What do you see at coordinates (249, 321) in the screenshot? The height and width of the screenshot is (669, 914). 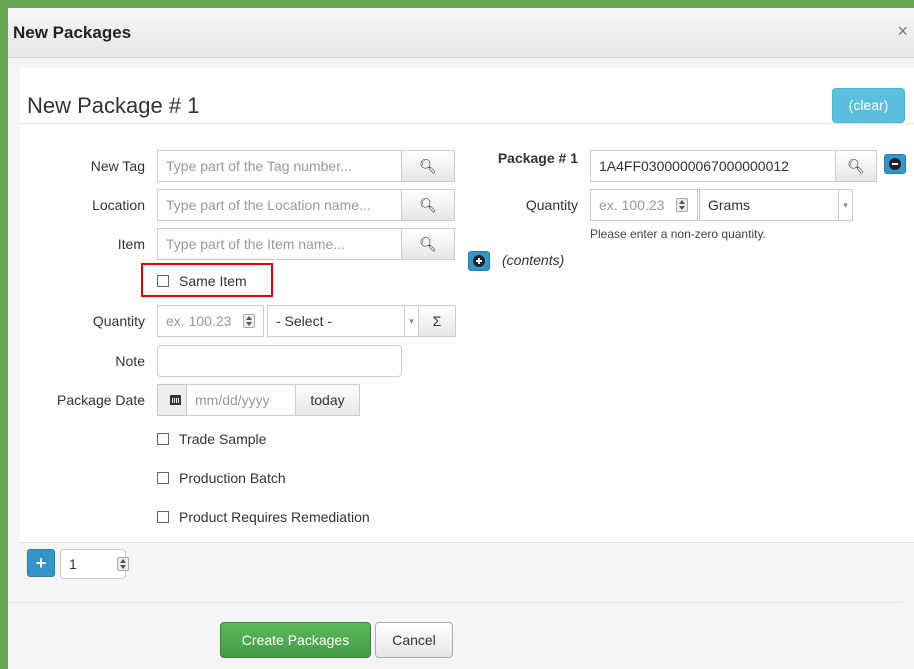 I see `quantity-spinner` at bounding box center [249, 321].